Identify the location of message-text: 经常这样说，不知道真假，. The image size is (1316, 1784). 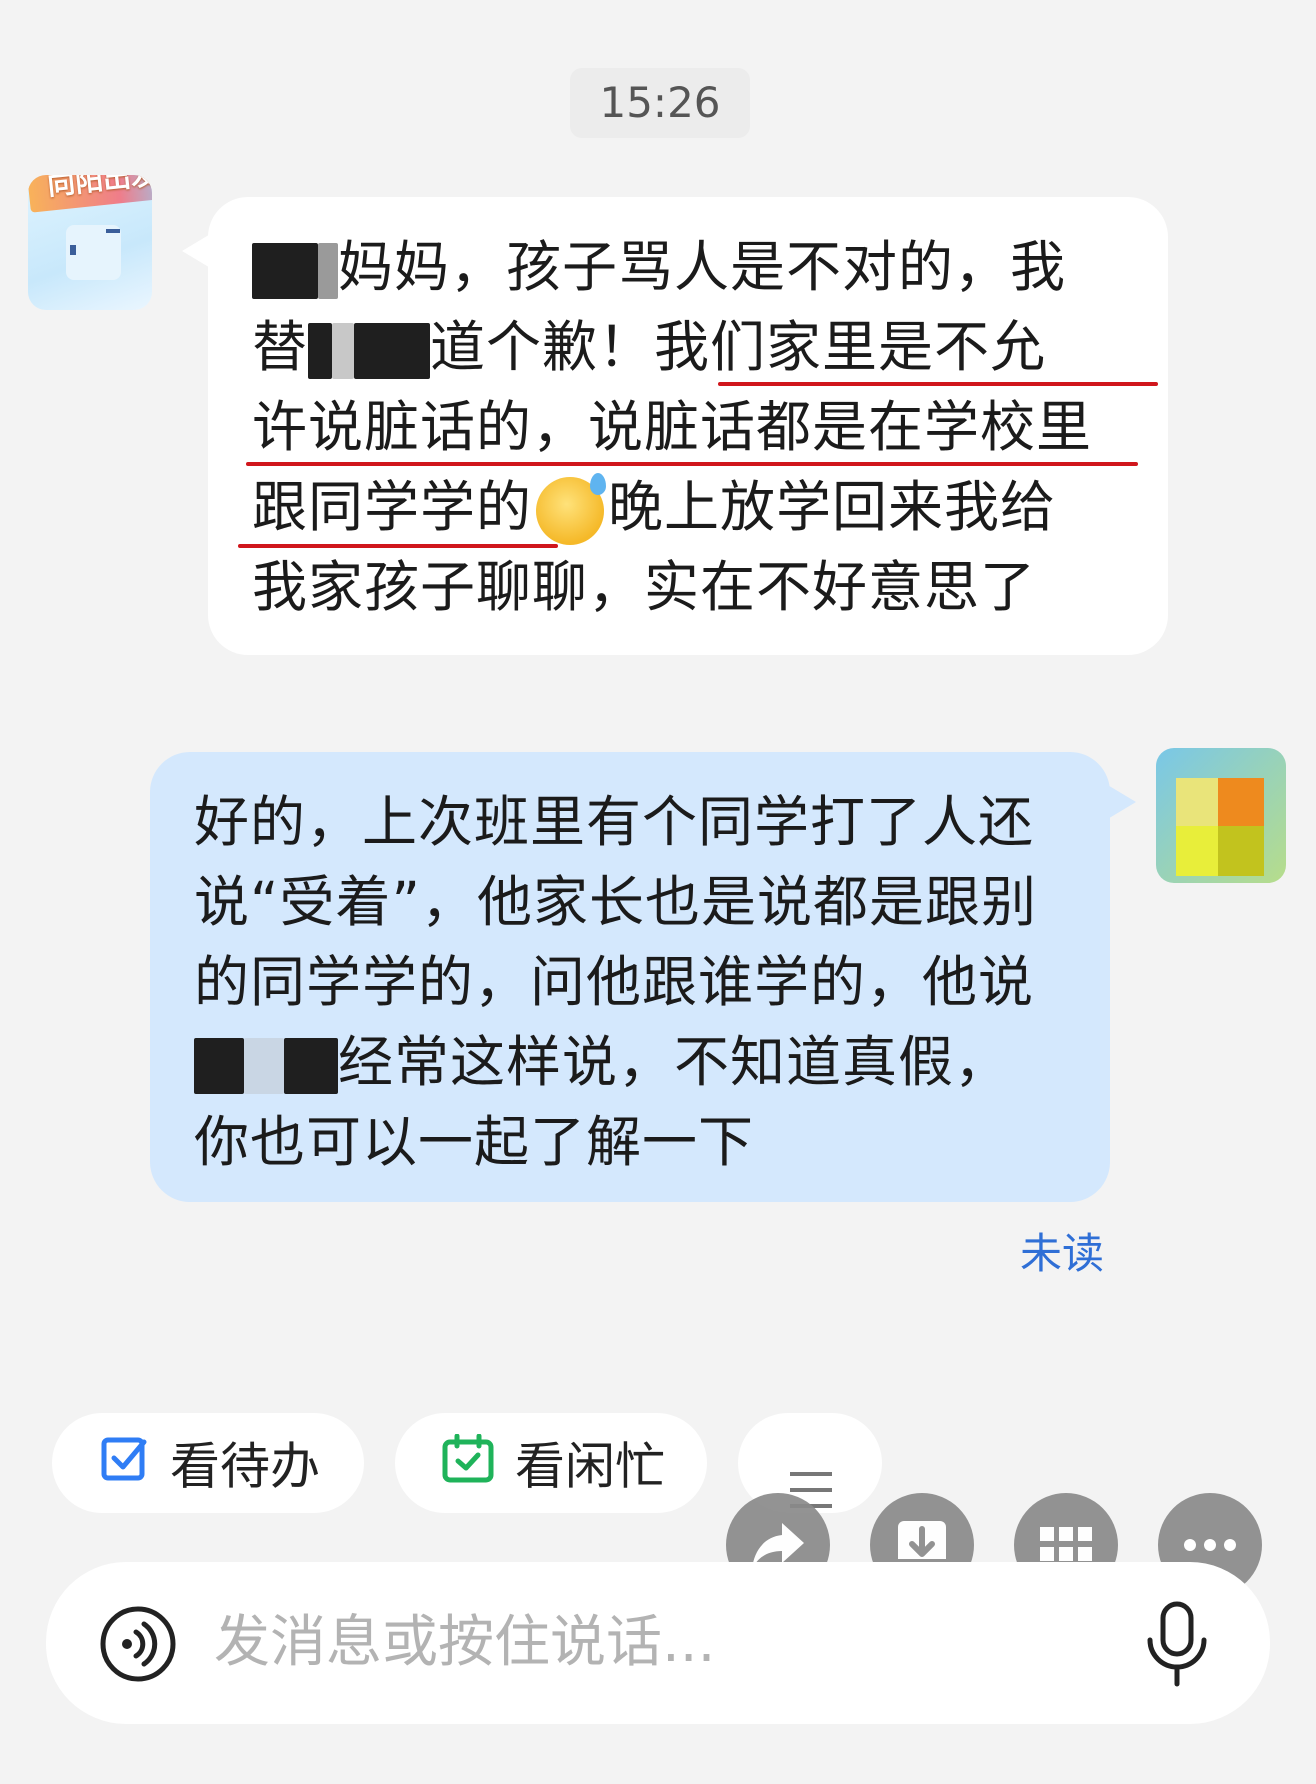
(674, 1062).